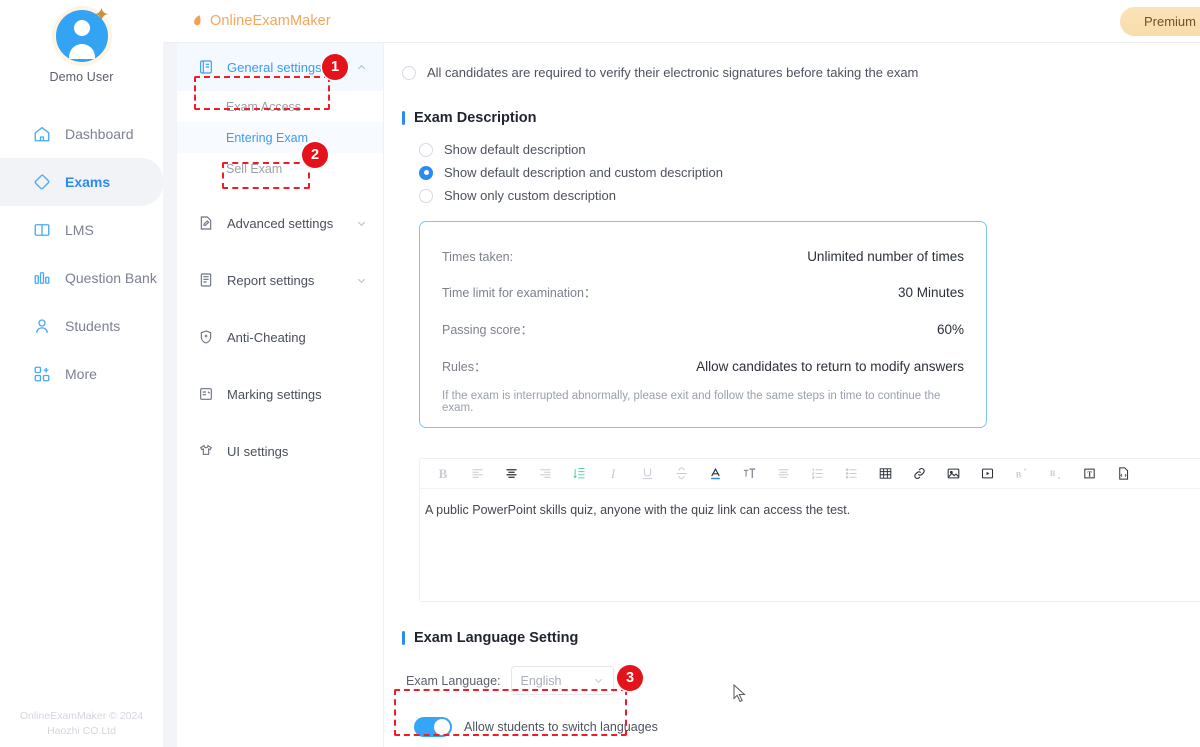 The height and width of the screenshot is (747, 1200). What do you see at coordinates (851, 474) in the screenshot?
I see `bullet-list-icon` at bounding box center [851, 474].